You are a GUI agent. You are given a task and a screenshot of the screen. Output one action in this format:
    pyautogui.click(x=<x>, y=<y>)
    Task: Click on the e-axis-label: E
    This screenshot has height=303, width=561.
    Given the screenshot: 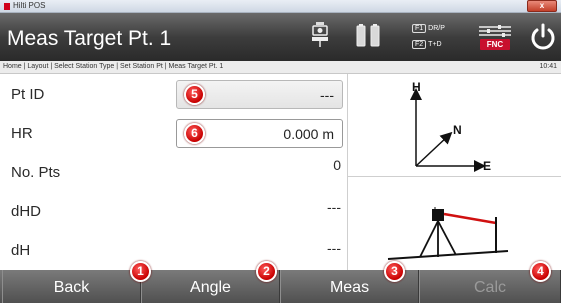 What is the action you would take?
    pyautogui.click(x=487, y=166)
    